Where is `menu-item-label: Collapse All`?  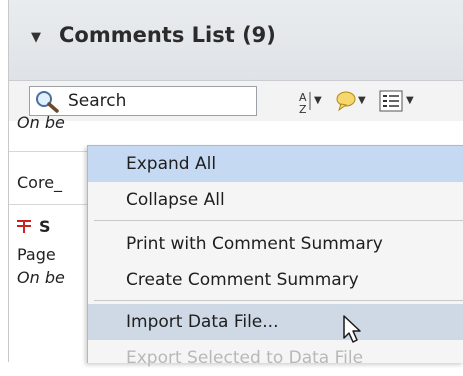 menu-item-label: Collapse All is located at coordinates (175, 200).